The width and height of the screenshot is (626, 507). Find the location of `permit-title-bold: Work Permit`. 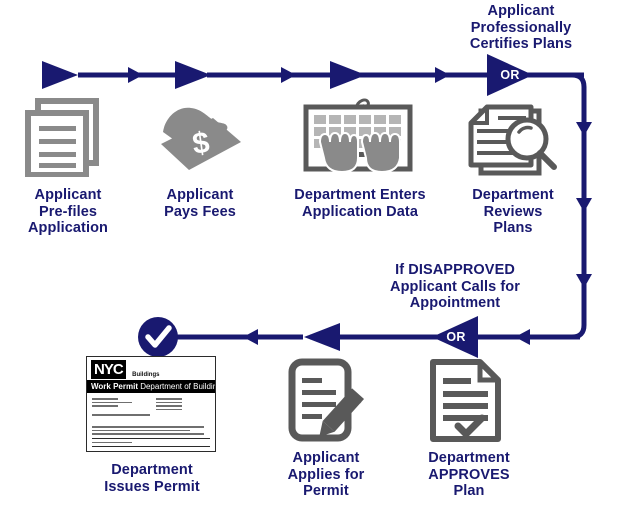

permit-title-bold: Work Permit is located at coordinates (114, 386).